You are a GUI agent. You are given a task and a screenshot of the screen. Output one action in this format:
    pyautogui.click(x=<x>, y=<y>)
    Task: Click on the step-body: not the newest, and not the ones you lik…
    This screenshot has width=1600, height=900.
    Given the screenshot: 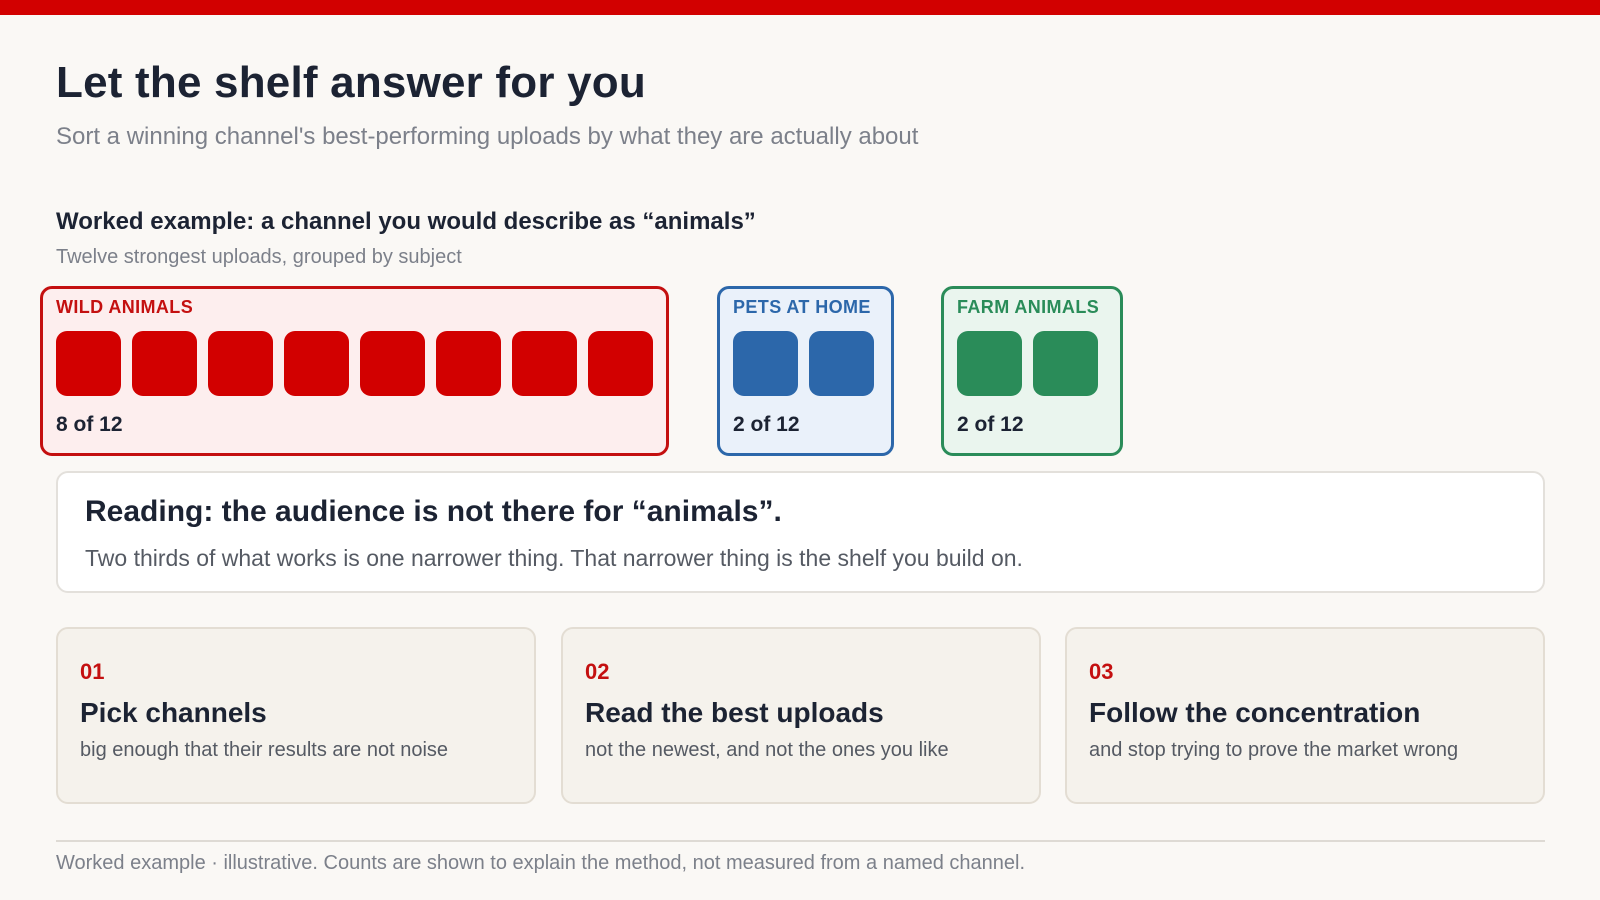 What is the action you would take?
    pyautogui.click(x=767, y=750)
    